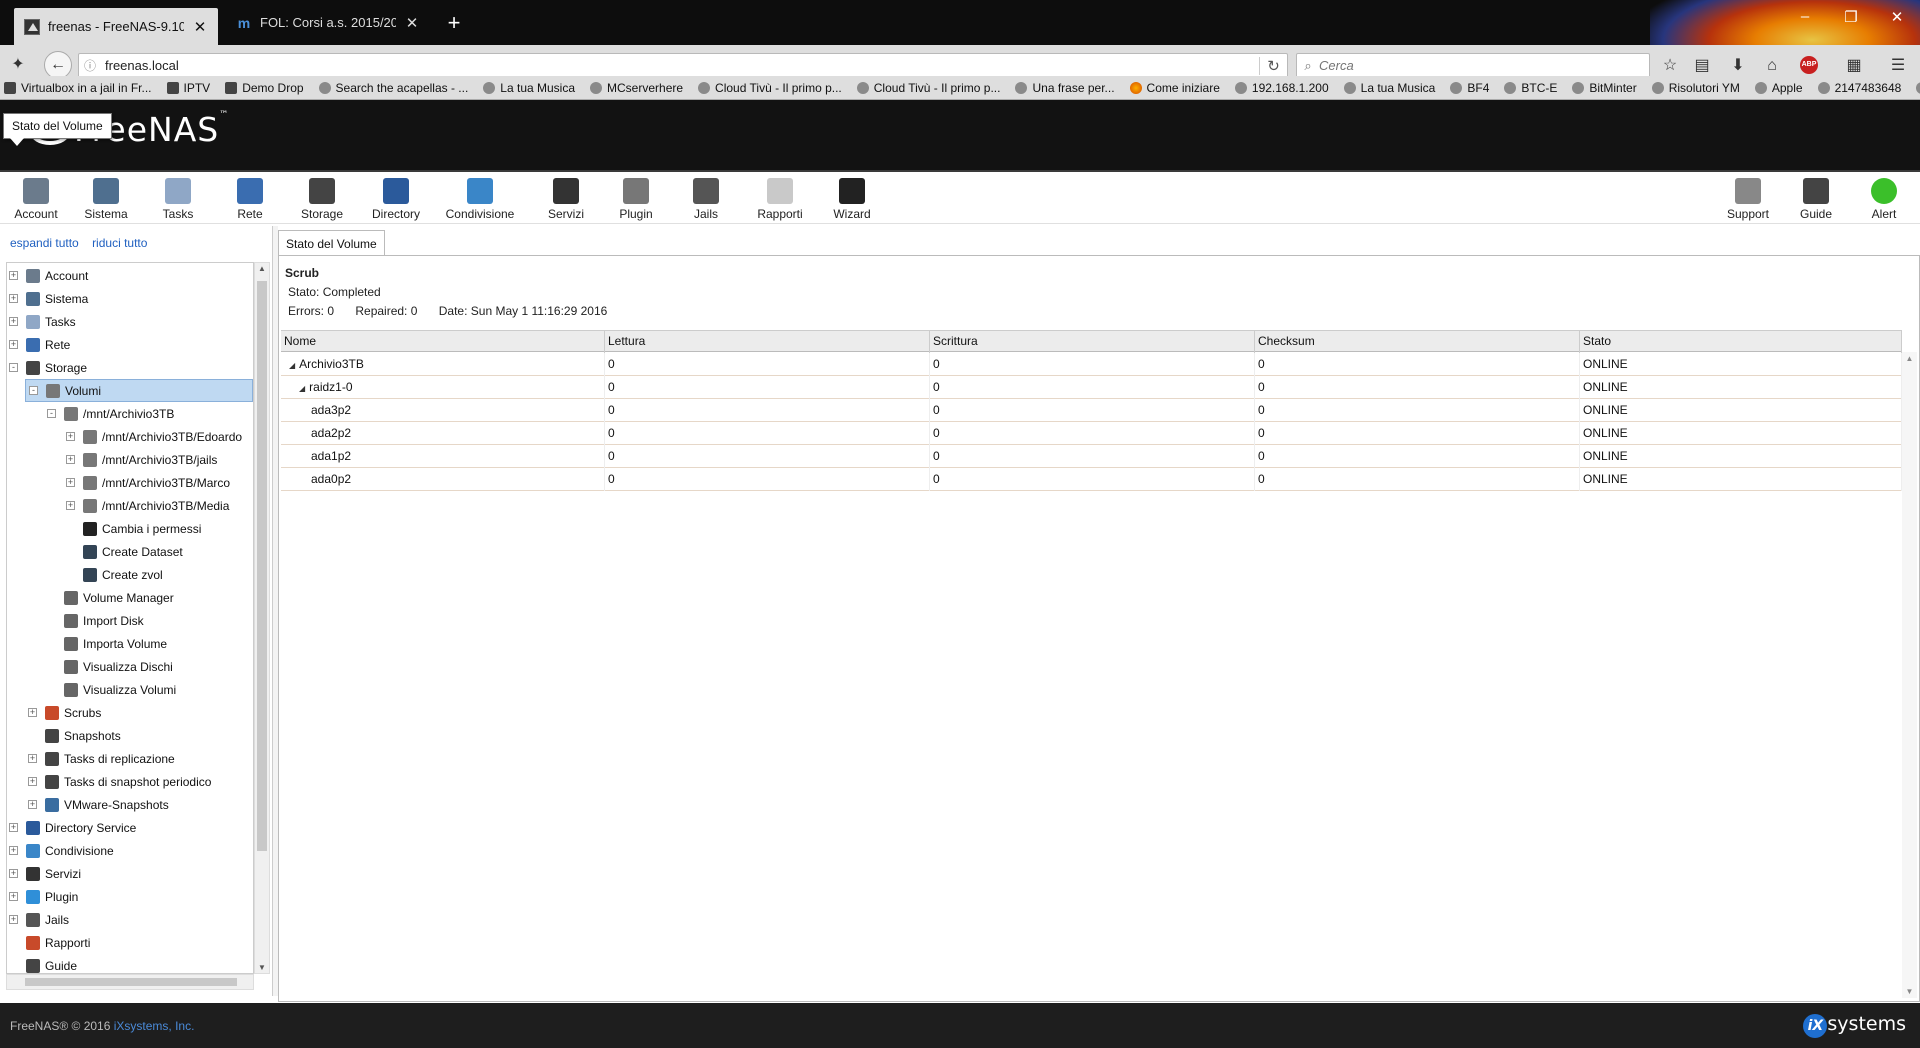 This screenshot has height=1048, width=1920. I want to click on table-row: ada1p2 0 0 0 ONLINE, so click(1091, 456).